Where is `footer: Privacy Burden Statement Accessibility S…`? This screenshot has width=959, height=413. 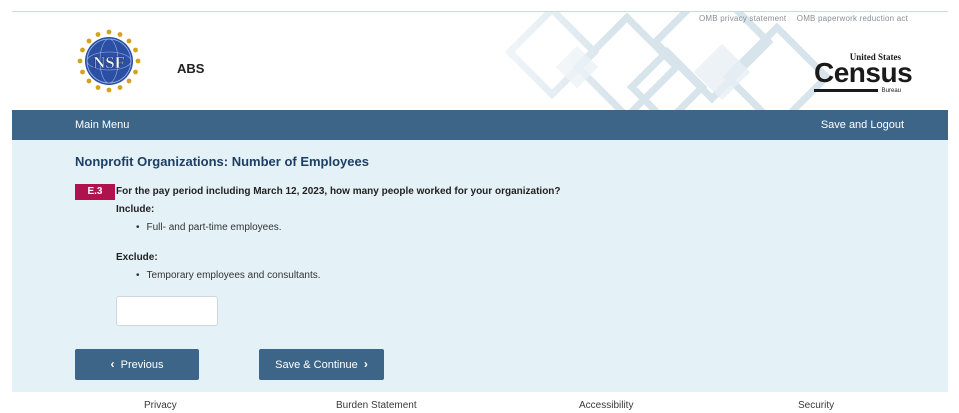
footer: Privacy Burden Statement Accessibility S… is located at coordinates (480, 402).